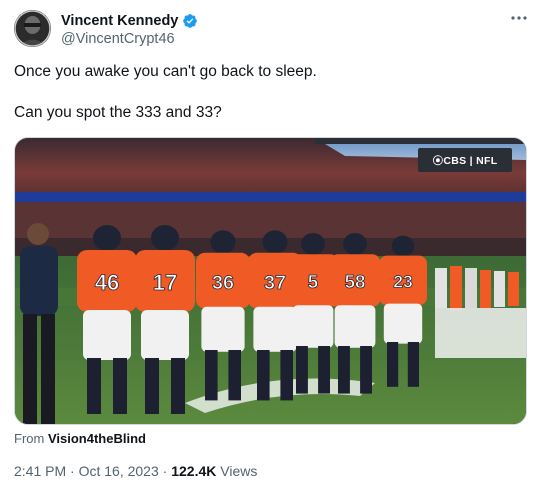  I want to click on jersey-number: 46, so click(107, 282).